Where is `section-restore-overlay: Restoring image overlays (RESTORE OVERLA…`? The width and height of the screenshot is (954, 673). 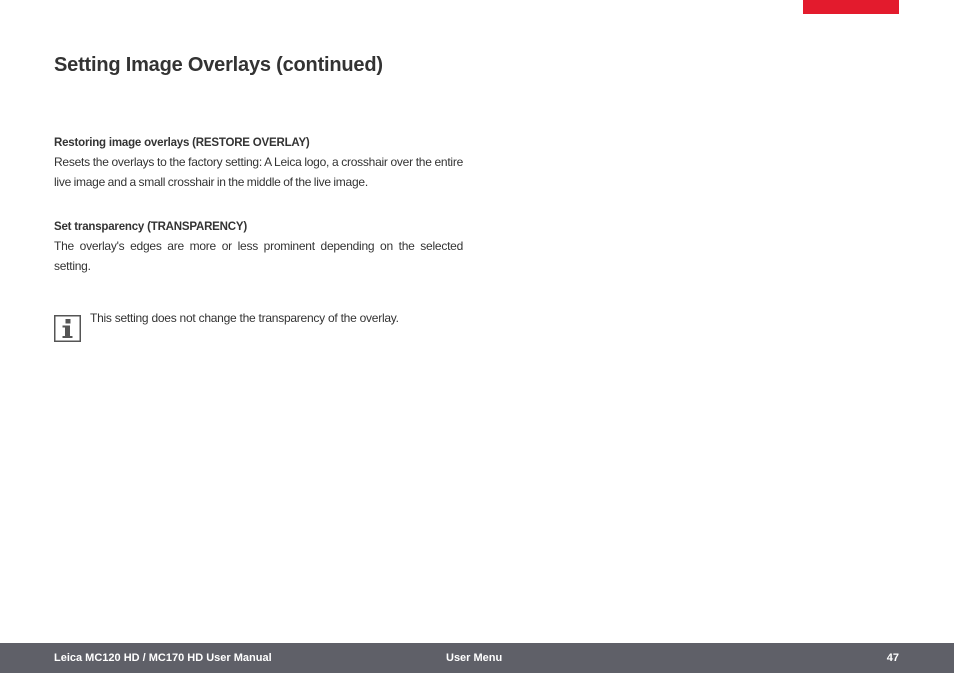 section-restore-overlay: Restoring image overlays (RESTORE OVERLA… is located at coordinates (258, 163).